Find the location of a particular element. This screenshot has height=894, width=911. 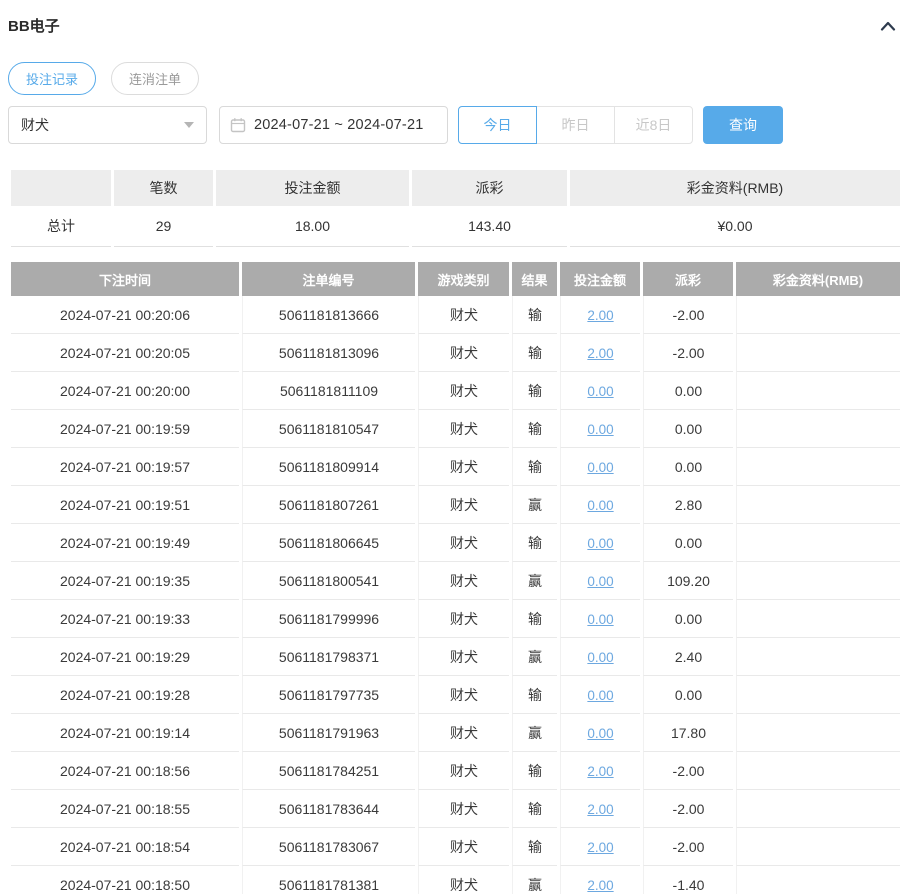

bet-time-cell: 2024-07-21 00:20:05 is located at coordinates (125, 353).